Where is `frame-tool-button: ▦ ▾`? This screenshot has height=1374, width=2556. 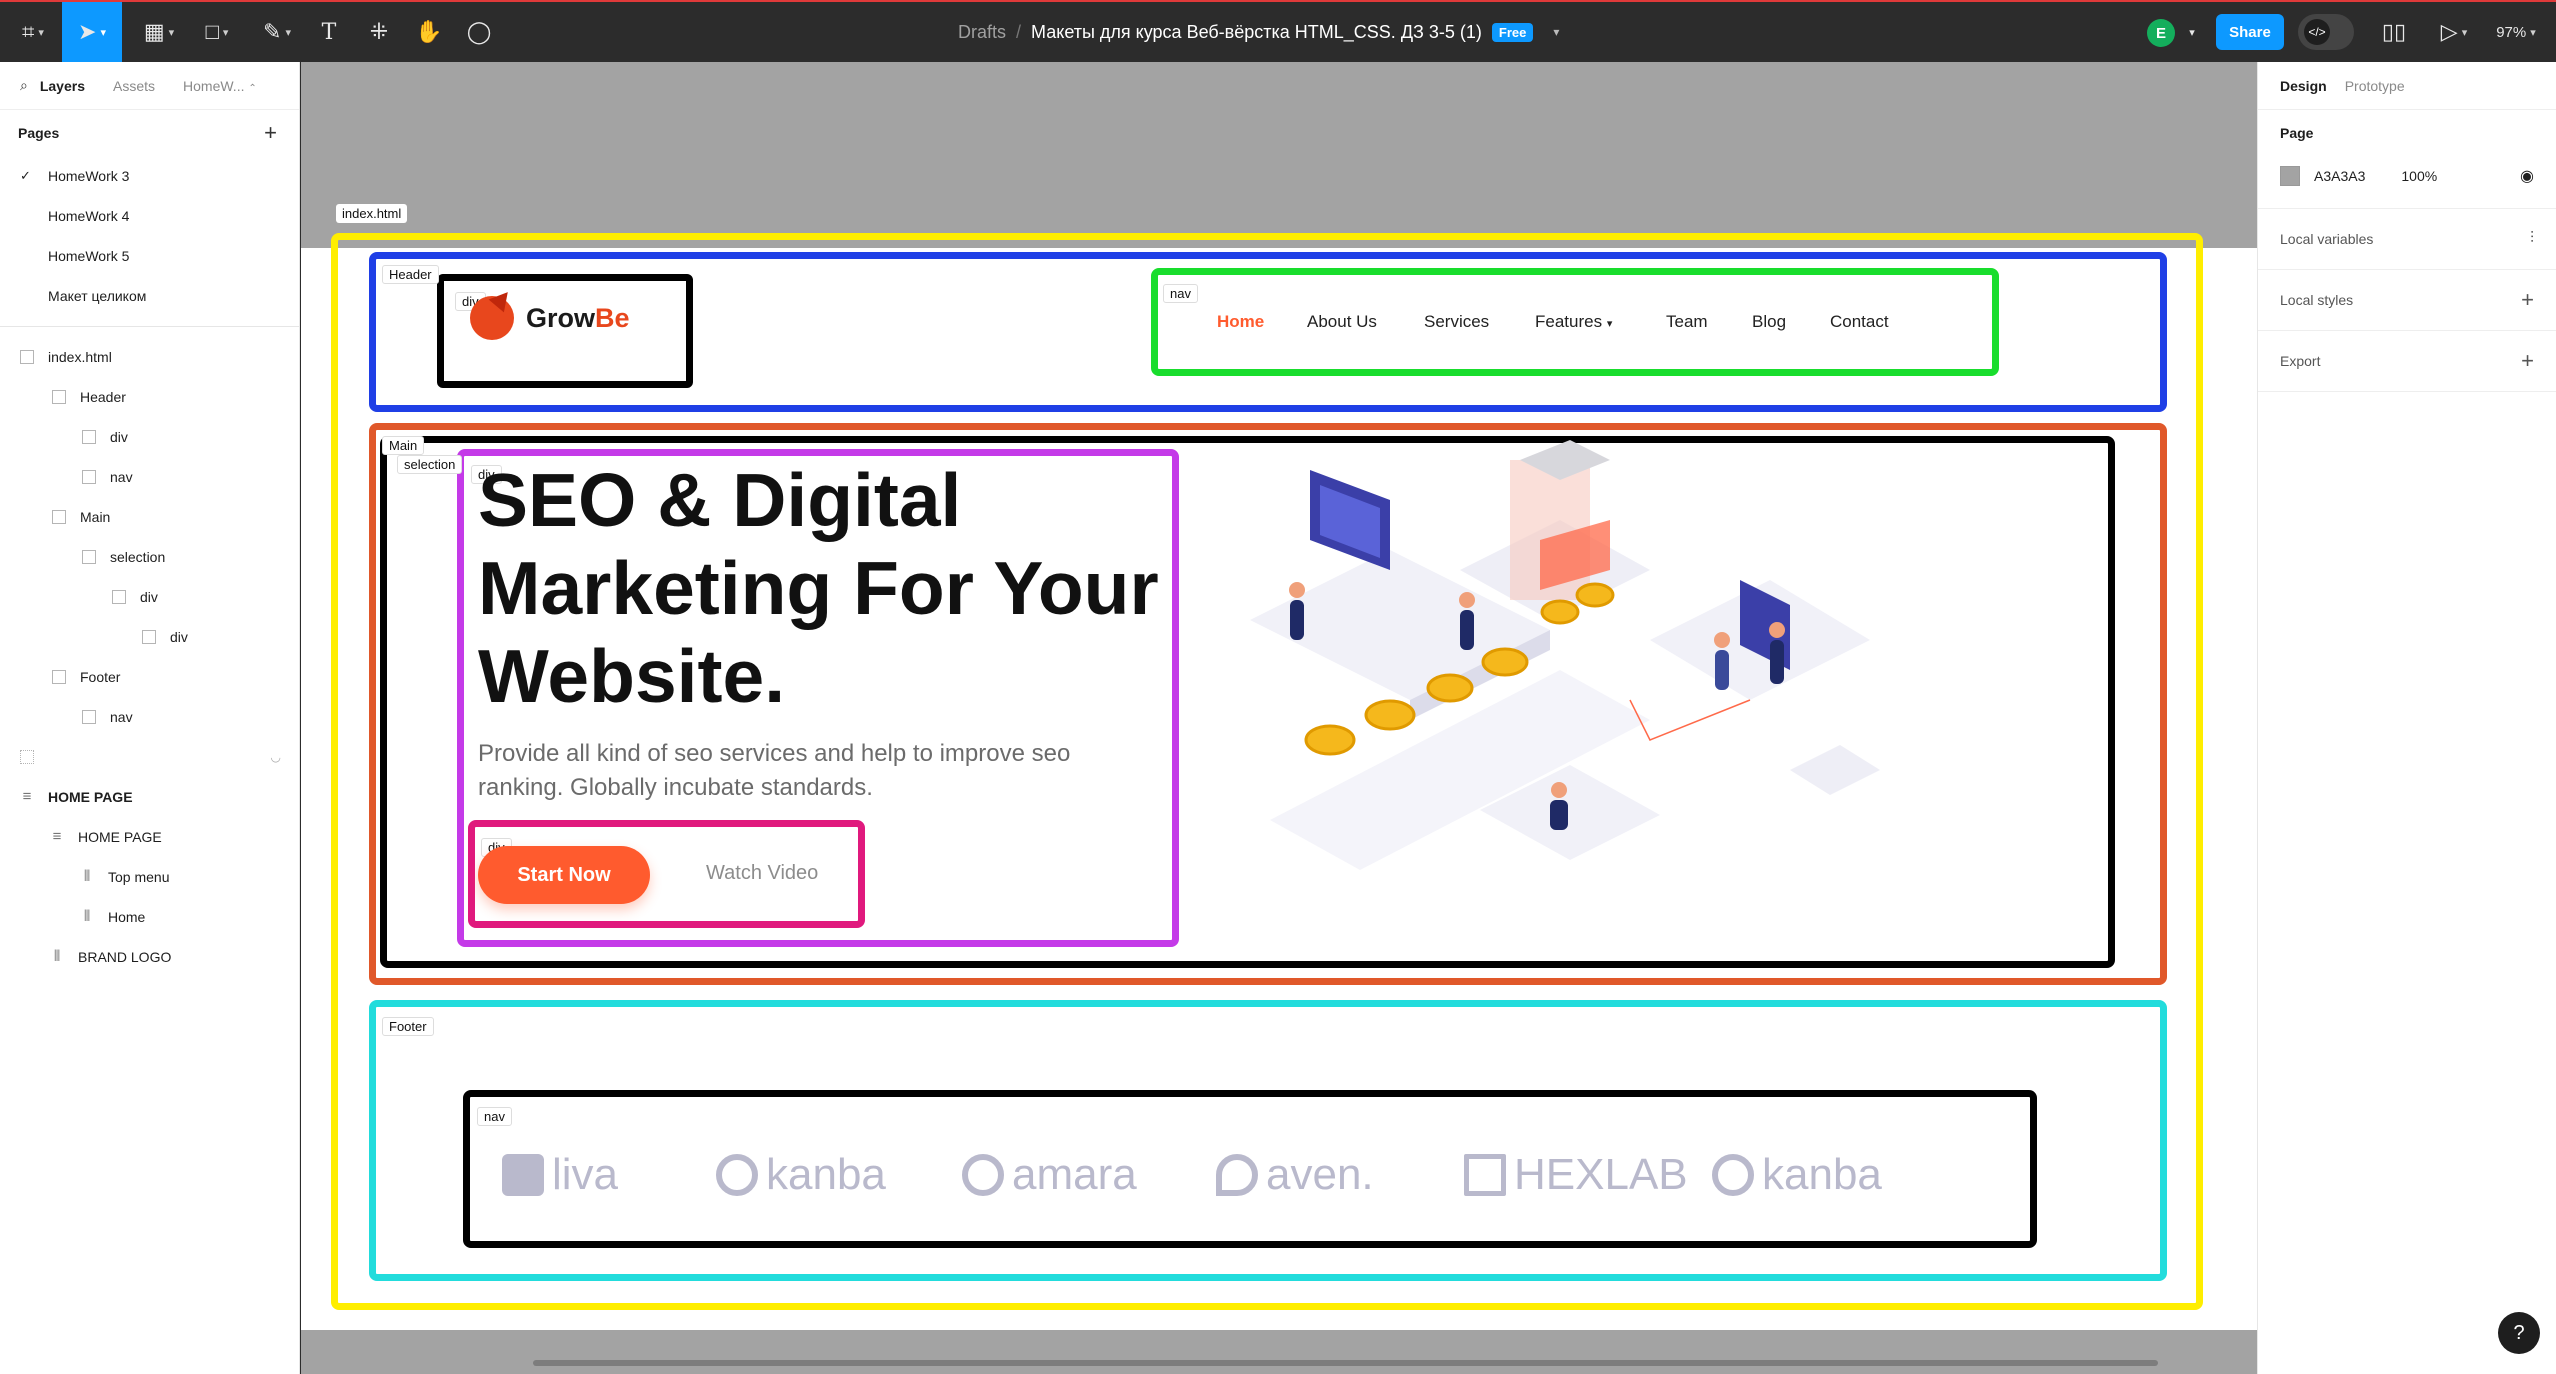
frame-tool-button: ▦ ▾ is located at coordinates (159, 32).